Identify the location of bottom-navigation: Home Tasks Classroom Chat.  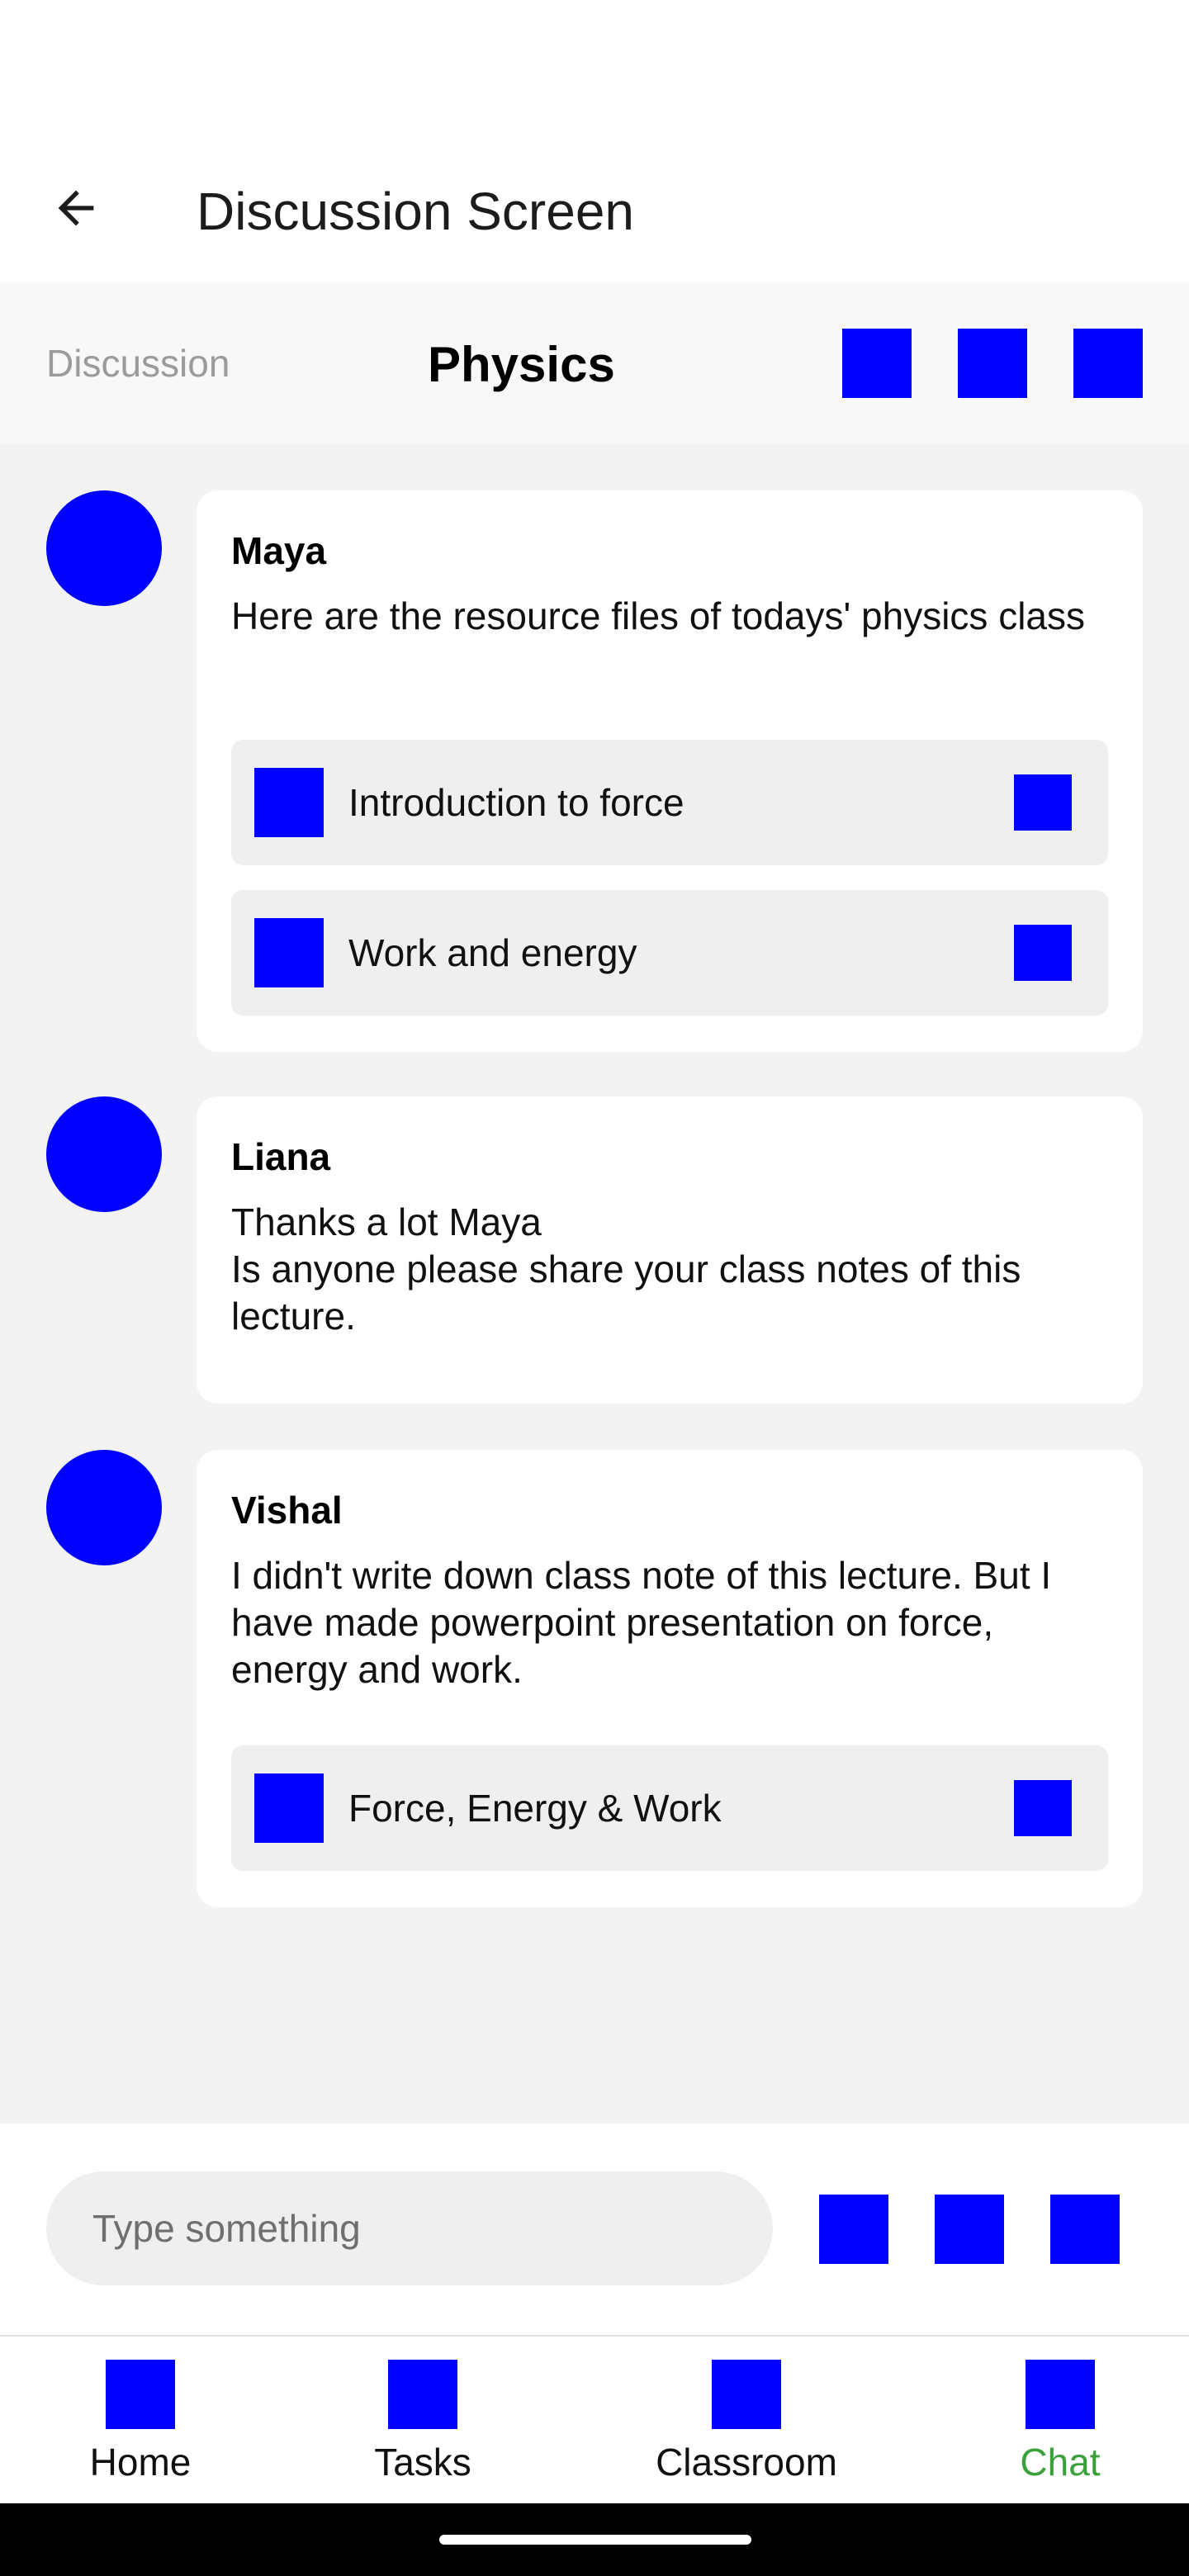
(594, 2419).